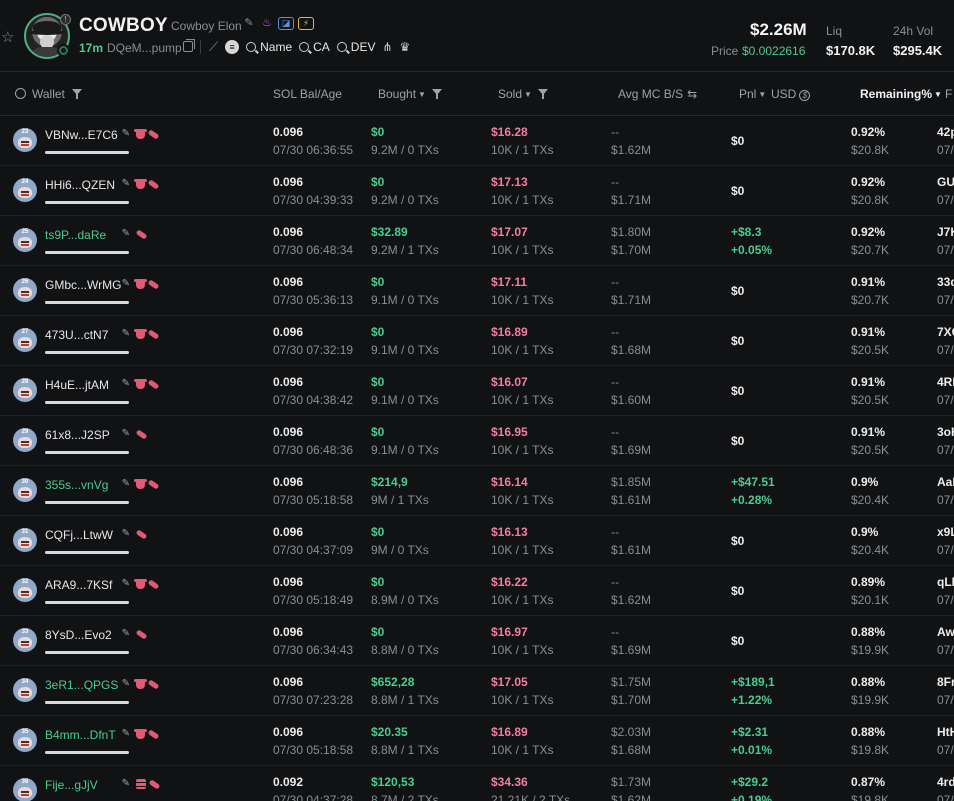 Image resolution: width=954 pixels, height=801 pixels. Describe the element at coordinates (314, 47) in the screenshot. I see `search-ca-button: CA` at that location.